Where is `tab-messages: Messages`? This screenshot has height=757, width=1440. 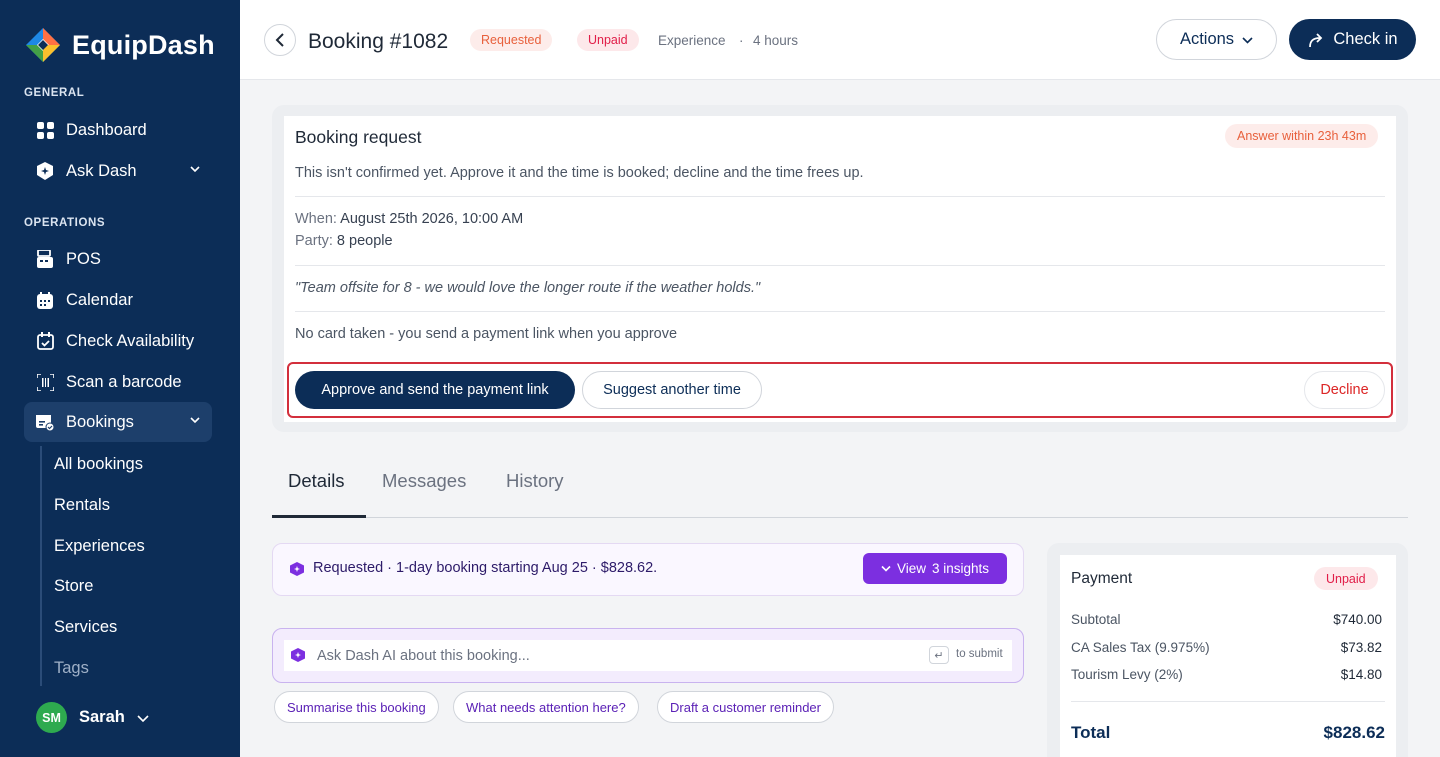 tab-messages: Messages is located at coordinates (424, 481).